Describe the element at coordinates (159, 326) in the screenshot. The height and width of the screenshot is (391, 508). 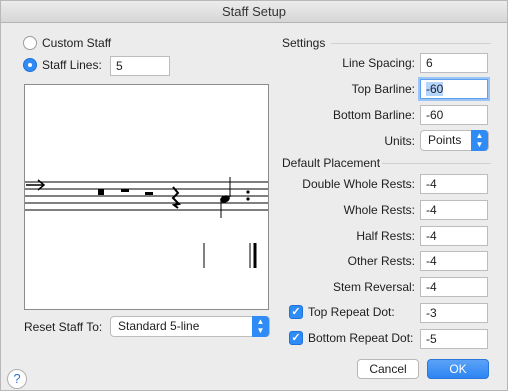
I see `reset-staff-value: Standard 5-line` at that location.